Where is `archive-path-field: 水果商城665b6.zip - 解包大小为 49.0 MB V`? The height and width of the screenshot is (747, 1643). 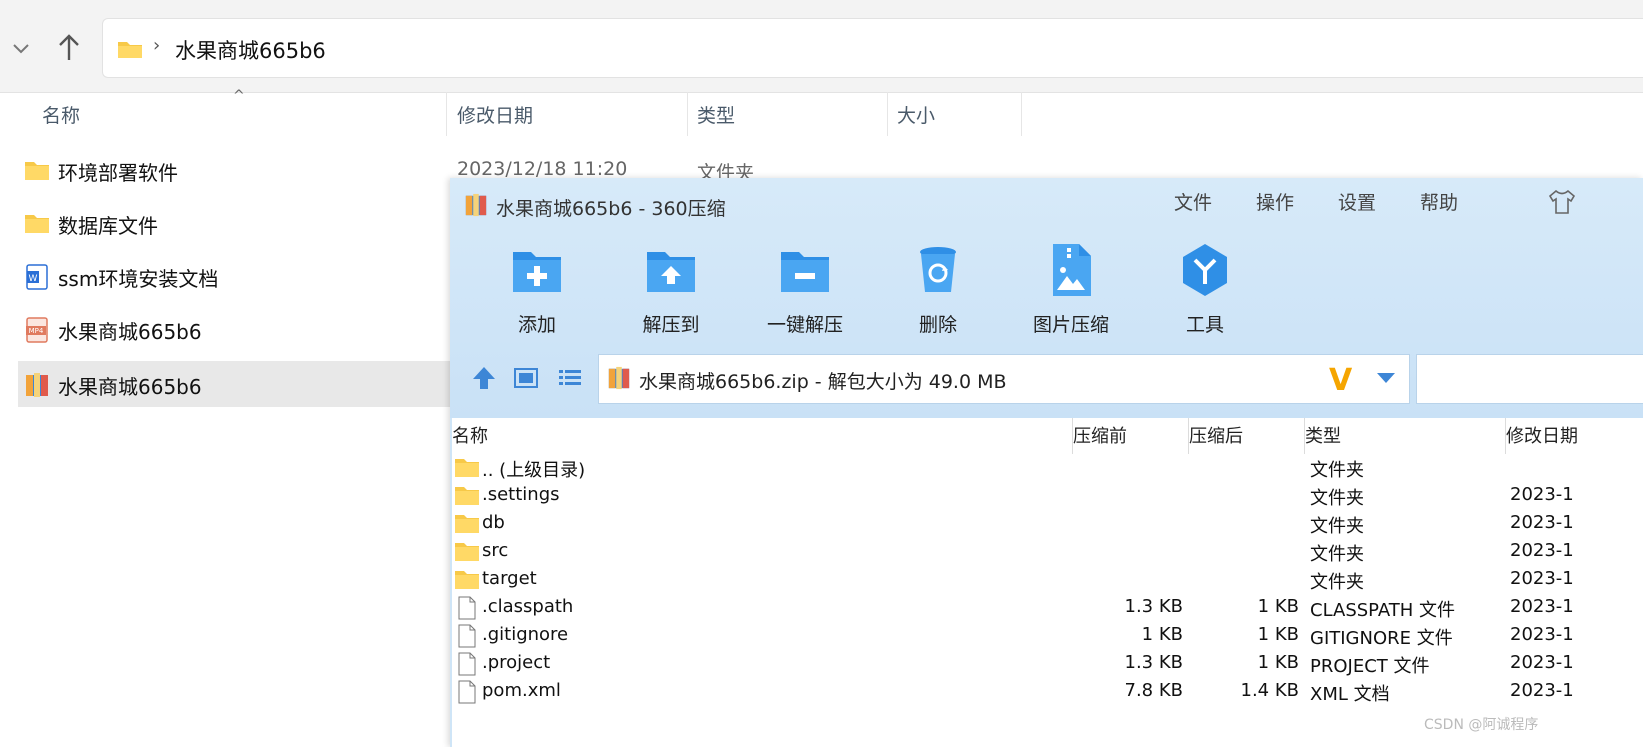 archive-path-field: 水果商城665b6.zip - 解包大小为 49.0 MB V is located at coordinates (1004, 379).